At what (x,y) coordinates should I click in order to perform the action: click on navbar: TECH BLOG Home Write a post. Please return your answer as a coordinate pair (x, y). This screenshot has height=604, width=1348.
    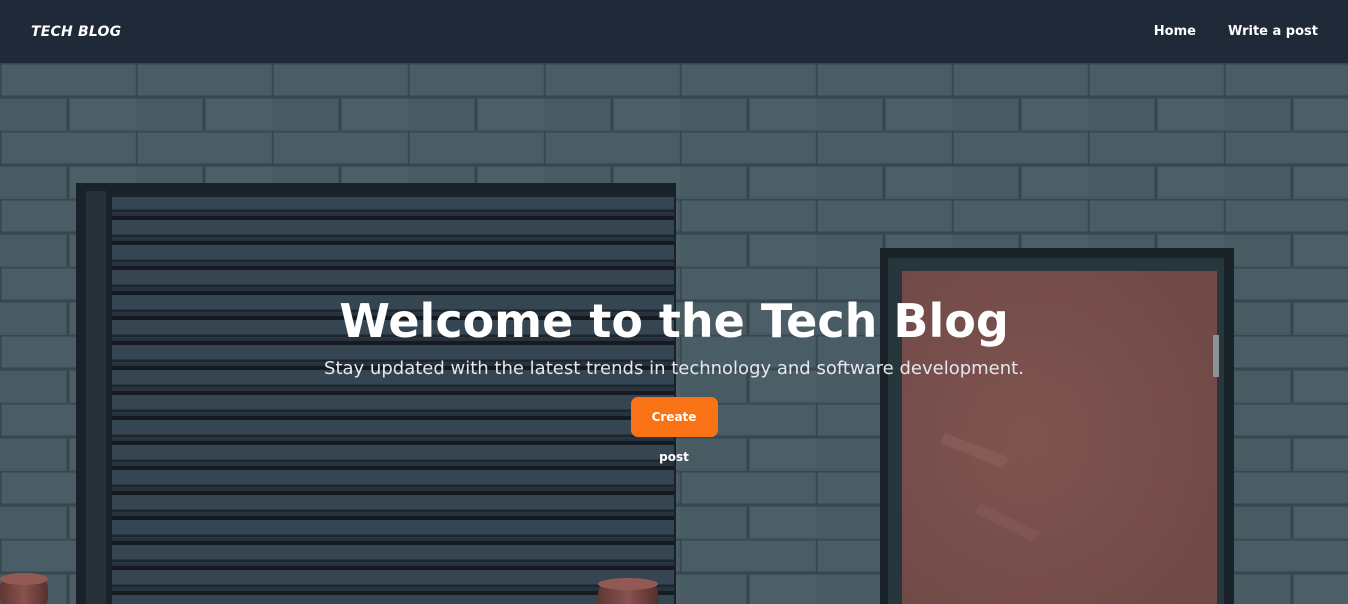
    Looking at the image, I should click on (674, 31).